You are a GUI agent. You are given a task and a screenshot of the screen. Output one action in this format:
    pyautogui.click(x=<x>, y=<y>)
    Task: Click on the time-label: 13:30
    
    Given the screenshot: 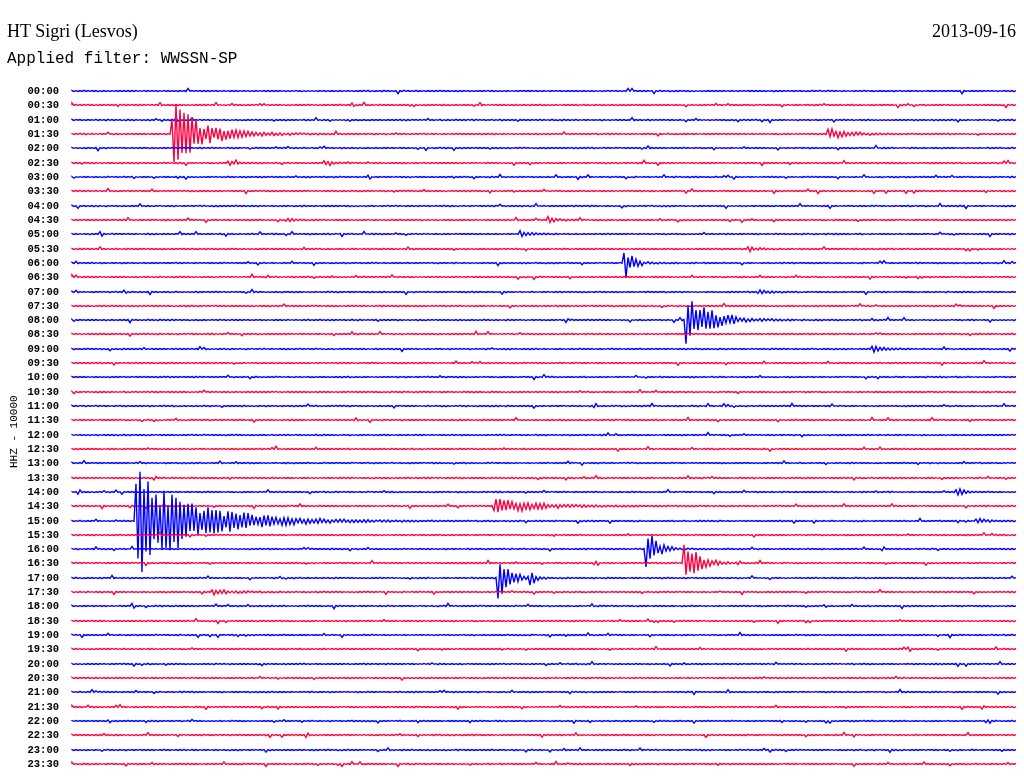 What is the action you would take?
    pyautogui.click(x=43, y=477)
    